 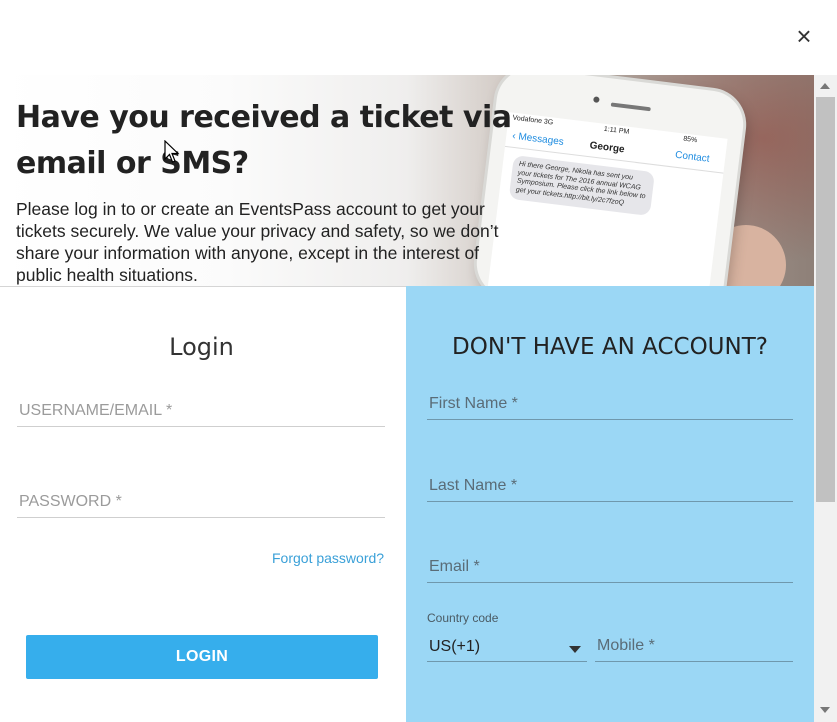 I want to click on username-input: USERNAME/EMAIL *, so click(x=201, y=409).